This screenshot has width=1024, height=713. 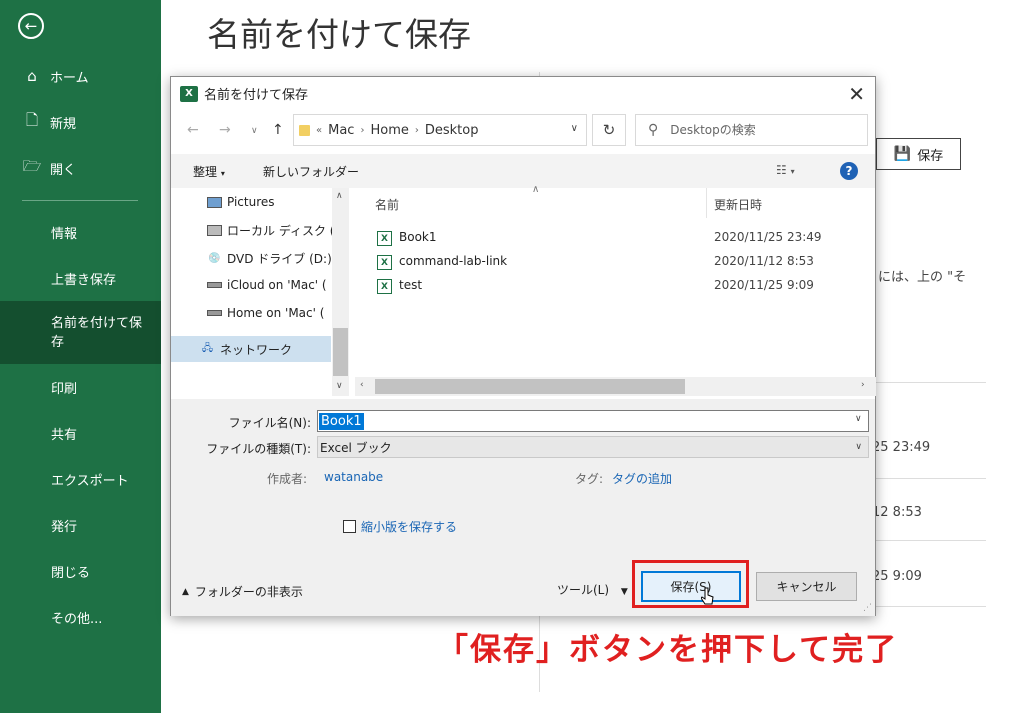 I want to click on address-bar: « Mac › Home › Desktop ∨, so click(x=440, y=130).